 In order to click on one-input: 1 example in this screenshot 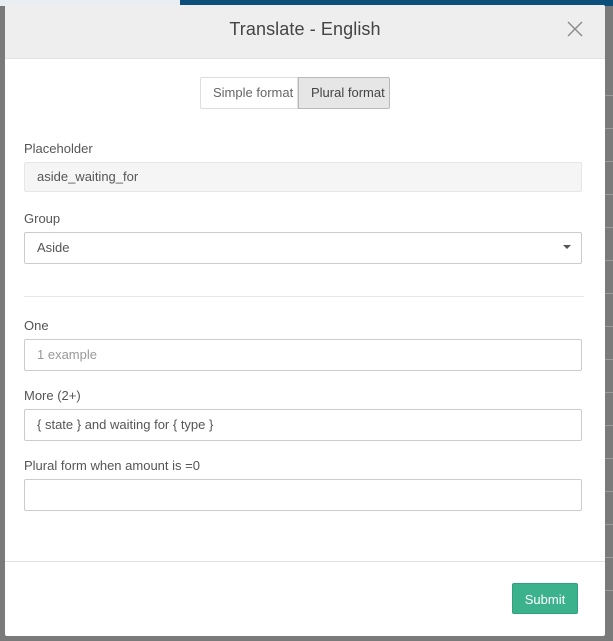, I will do `click(303, 355)`.